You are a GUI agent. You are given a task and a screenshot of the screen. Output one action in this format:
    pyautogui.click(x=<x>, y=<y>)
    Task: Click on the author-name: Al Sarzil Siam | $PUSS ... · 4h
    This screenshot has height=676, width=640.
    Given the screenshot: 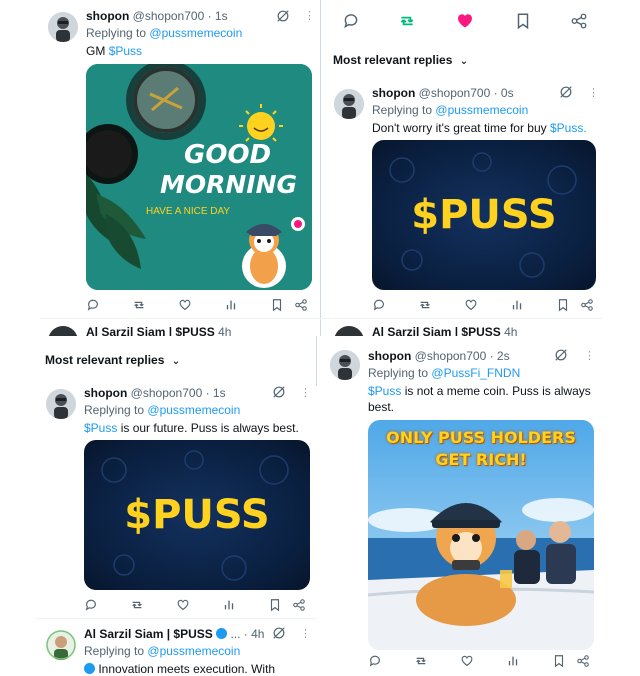 What is the action you would take?
    pyautogui.click(x=174, y=634)
    